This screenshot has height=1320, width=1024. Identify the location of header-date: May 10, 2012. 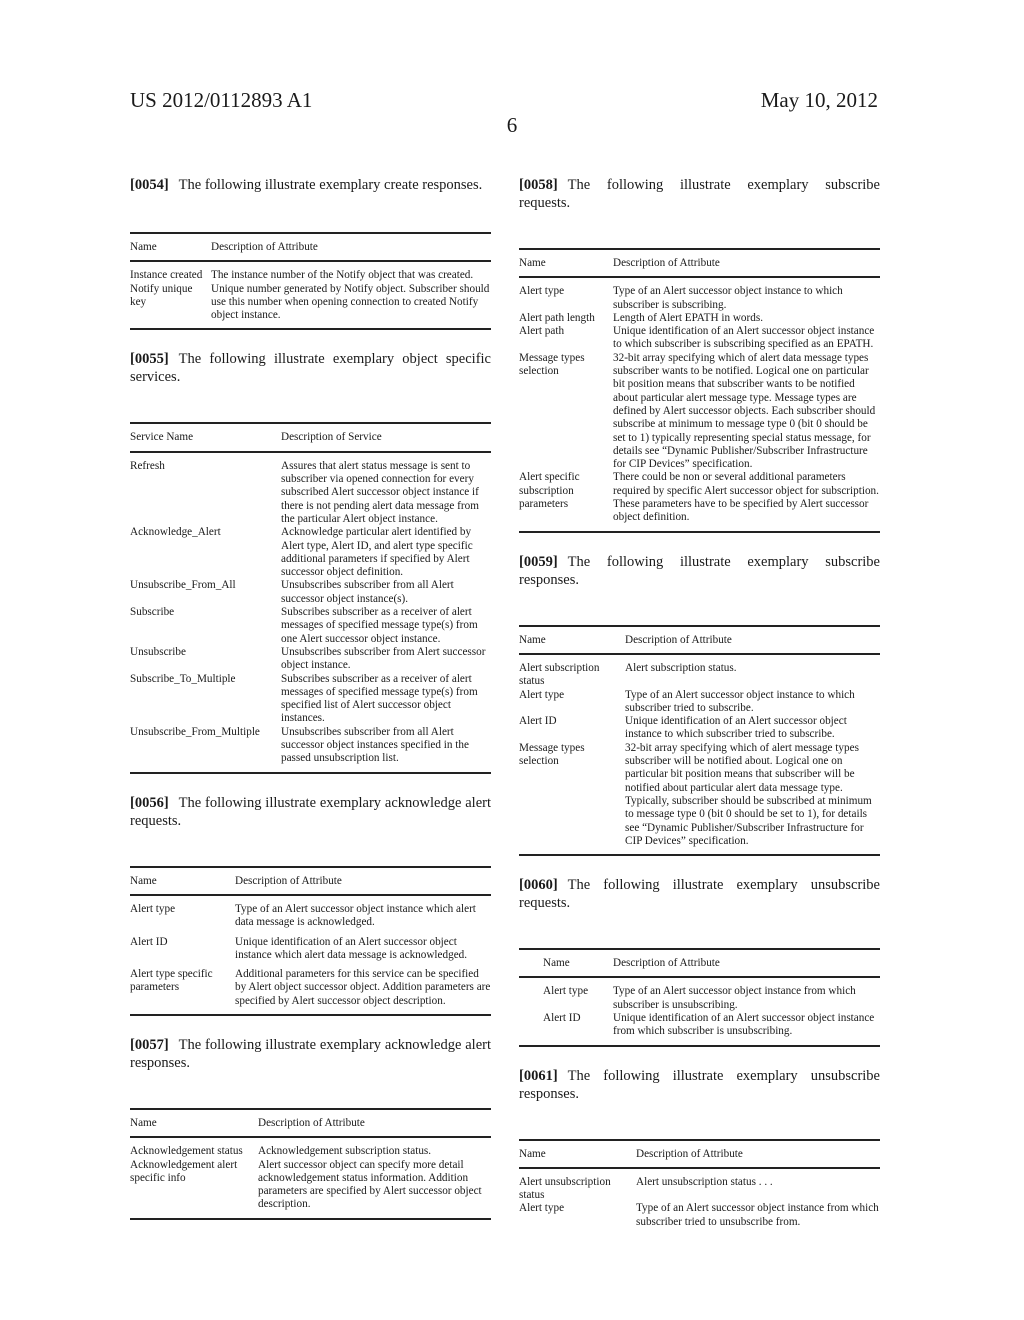
(819, 100).